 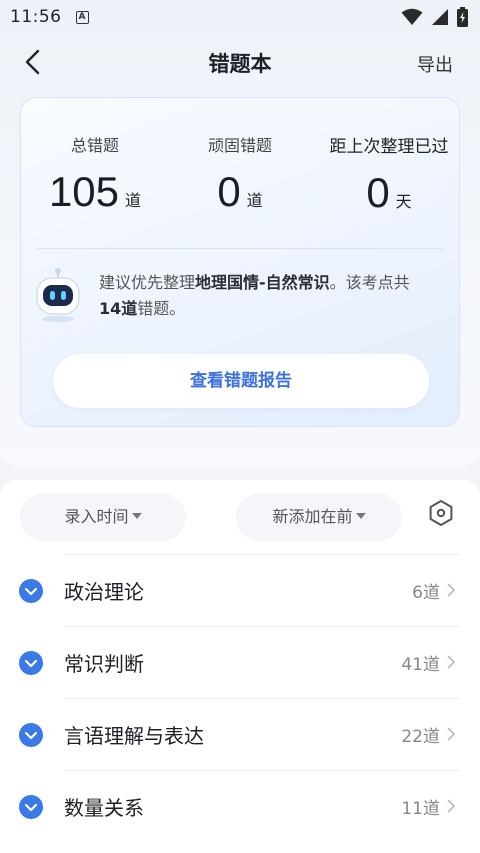 I want to click on battery-icon, so click(x=462, y=17).